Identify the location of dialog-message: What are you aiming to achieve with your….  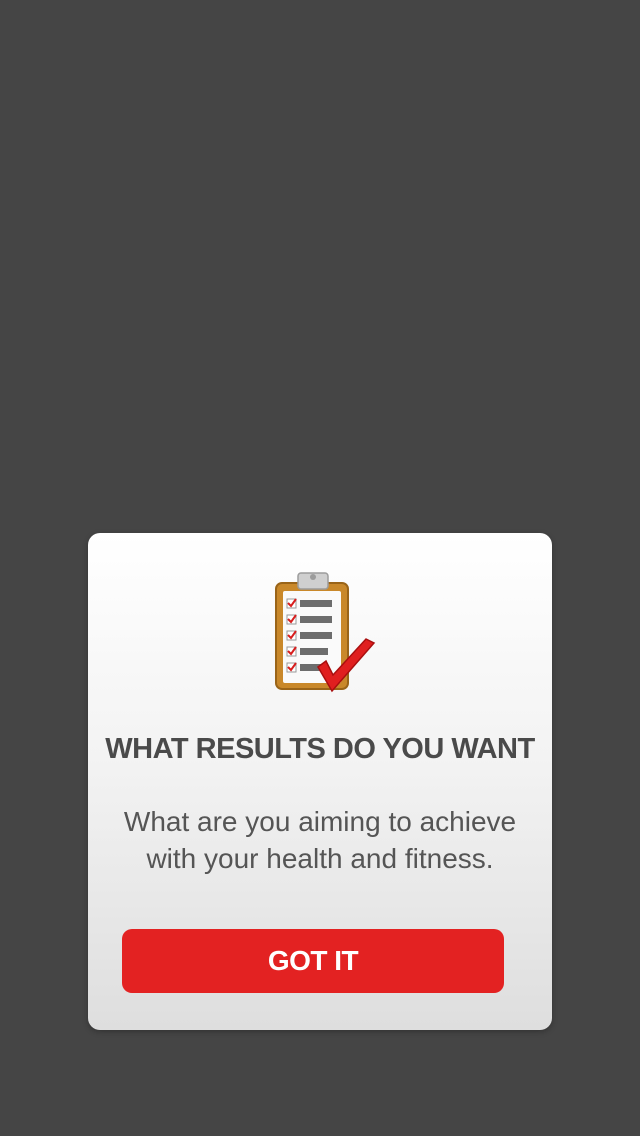
(320, 840).